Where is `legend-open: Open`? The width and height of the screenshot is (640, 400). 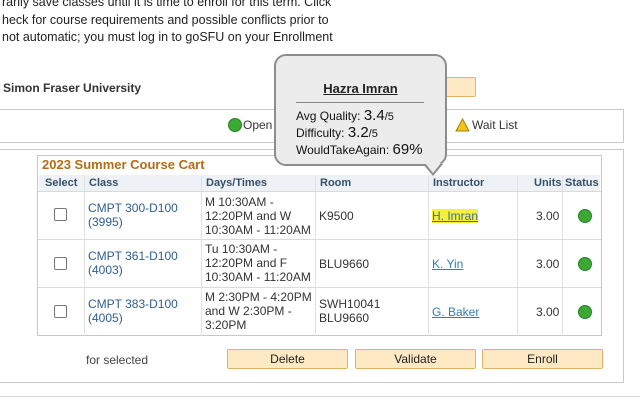 legend-open: Open is located at coordinates (250, 125).